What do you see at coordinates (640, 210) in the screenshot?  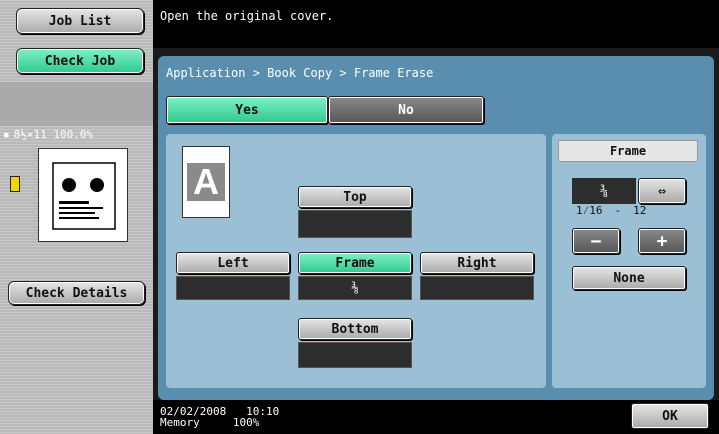 I see `range-max: 12` at bounding box center [640, 210].